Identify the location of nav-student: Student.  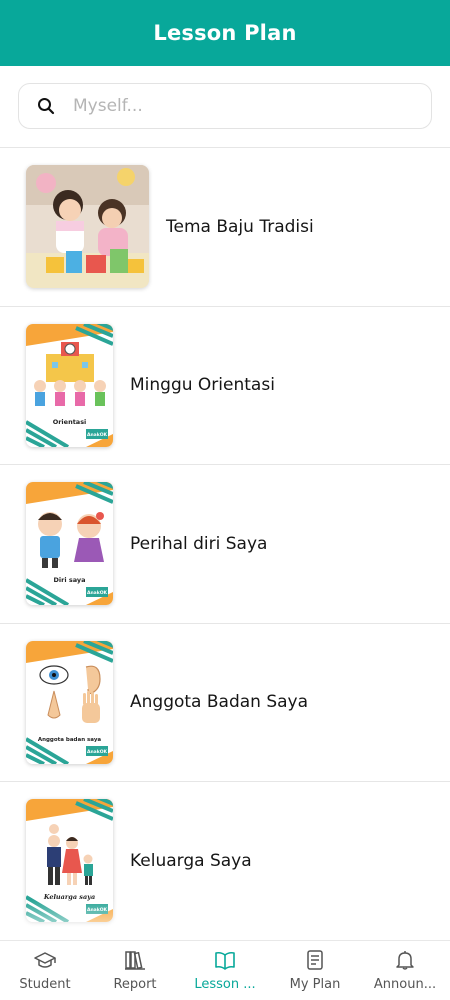
(45, 970).